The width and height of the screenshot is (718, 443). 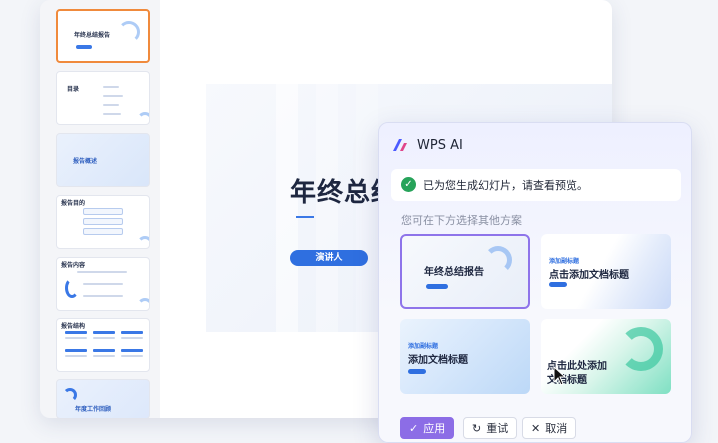 I want to click on option-ring, so click(x=641, y=349).